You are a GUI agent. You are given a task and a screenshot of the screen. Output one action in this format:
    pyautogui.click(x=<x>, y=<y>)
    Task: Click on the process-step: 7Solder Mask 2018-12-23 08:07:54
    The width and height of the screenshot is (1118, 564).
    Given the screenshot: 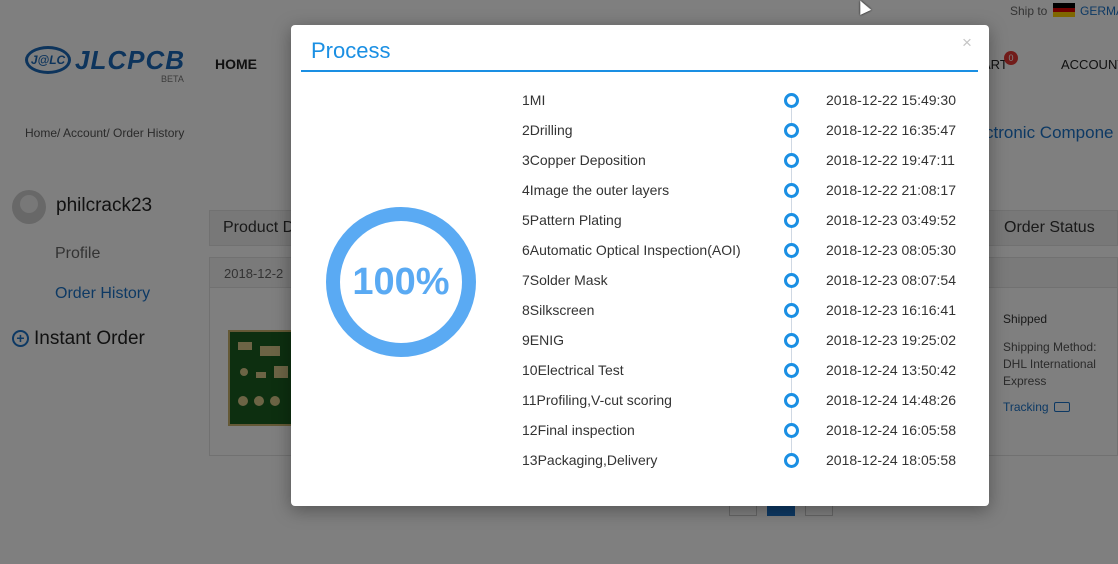 What is the action you would take?
    pyautogui.click(x=640, y=282)
    